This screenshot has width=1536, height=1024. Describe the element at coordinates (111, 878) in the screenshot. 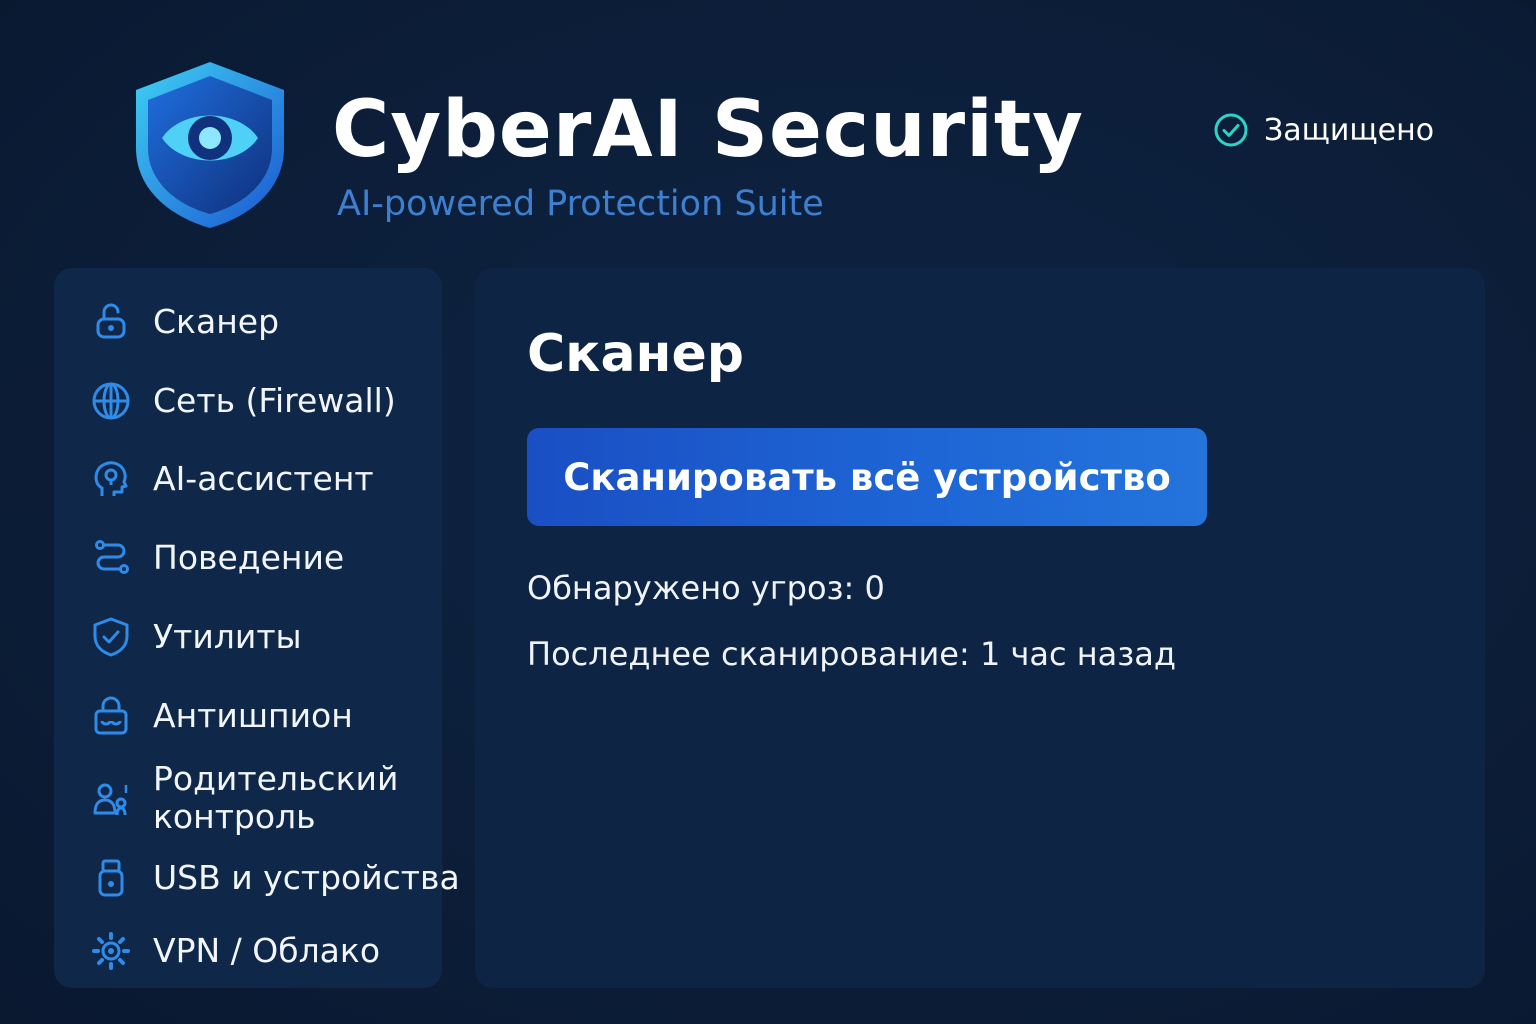

I see `usb-icon` at that location.